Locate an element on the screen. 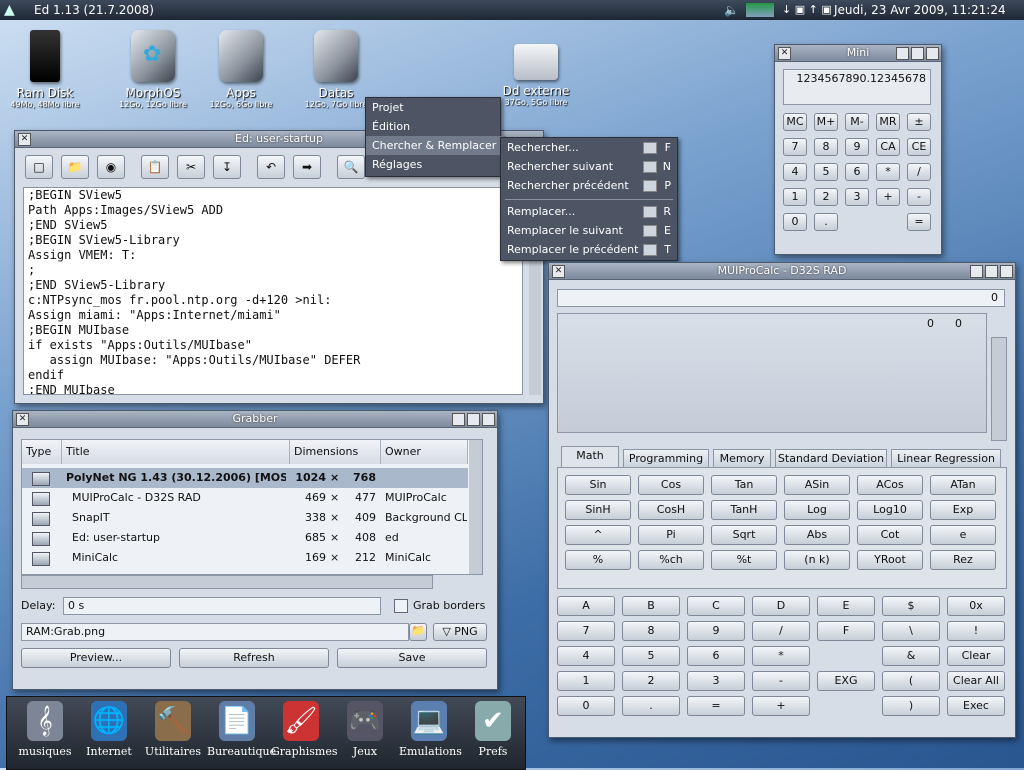 The height and width of the screenshot is (770, 1024). new-file-button: □ is located at coordinates (39, 167).